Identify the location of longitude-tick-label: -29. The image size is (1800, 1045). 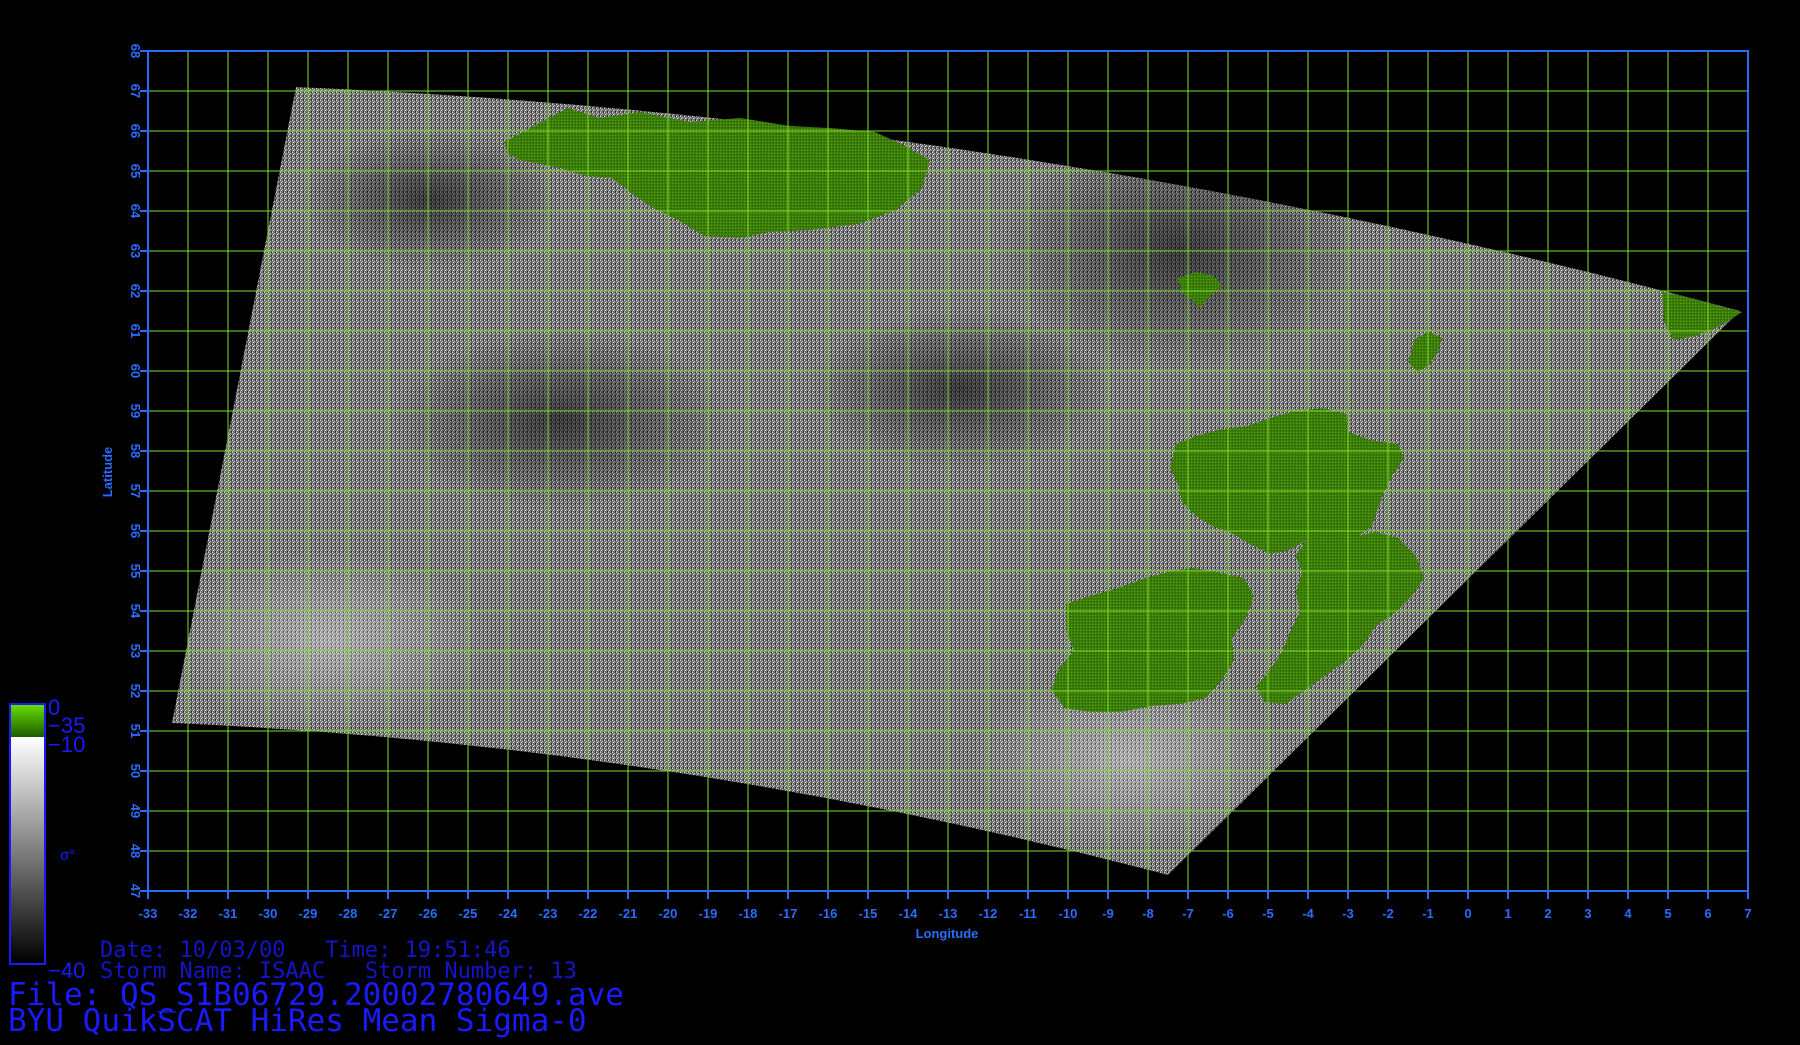
(308, 913).